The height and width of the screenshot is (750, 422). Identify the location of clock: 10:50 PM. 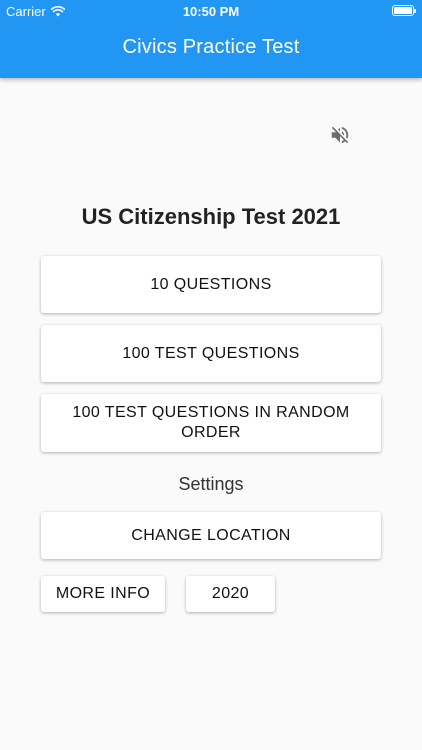
(211, 11).